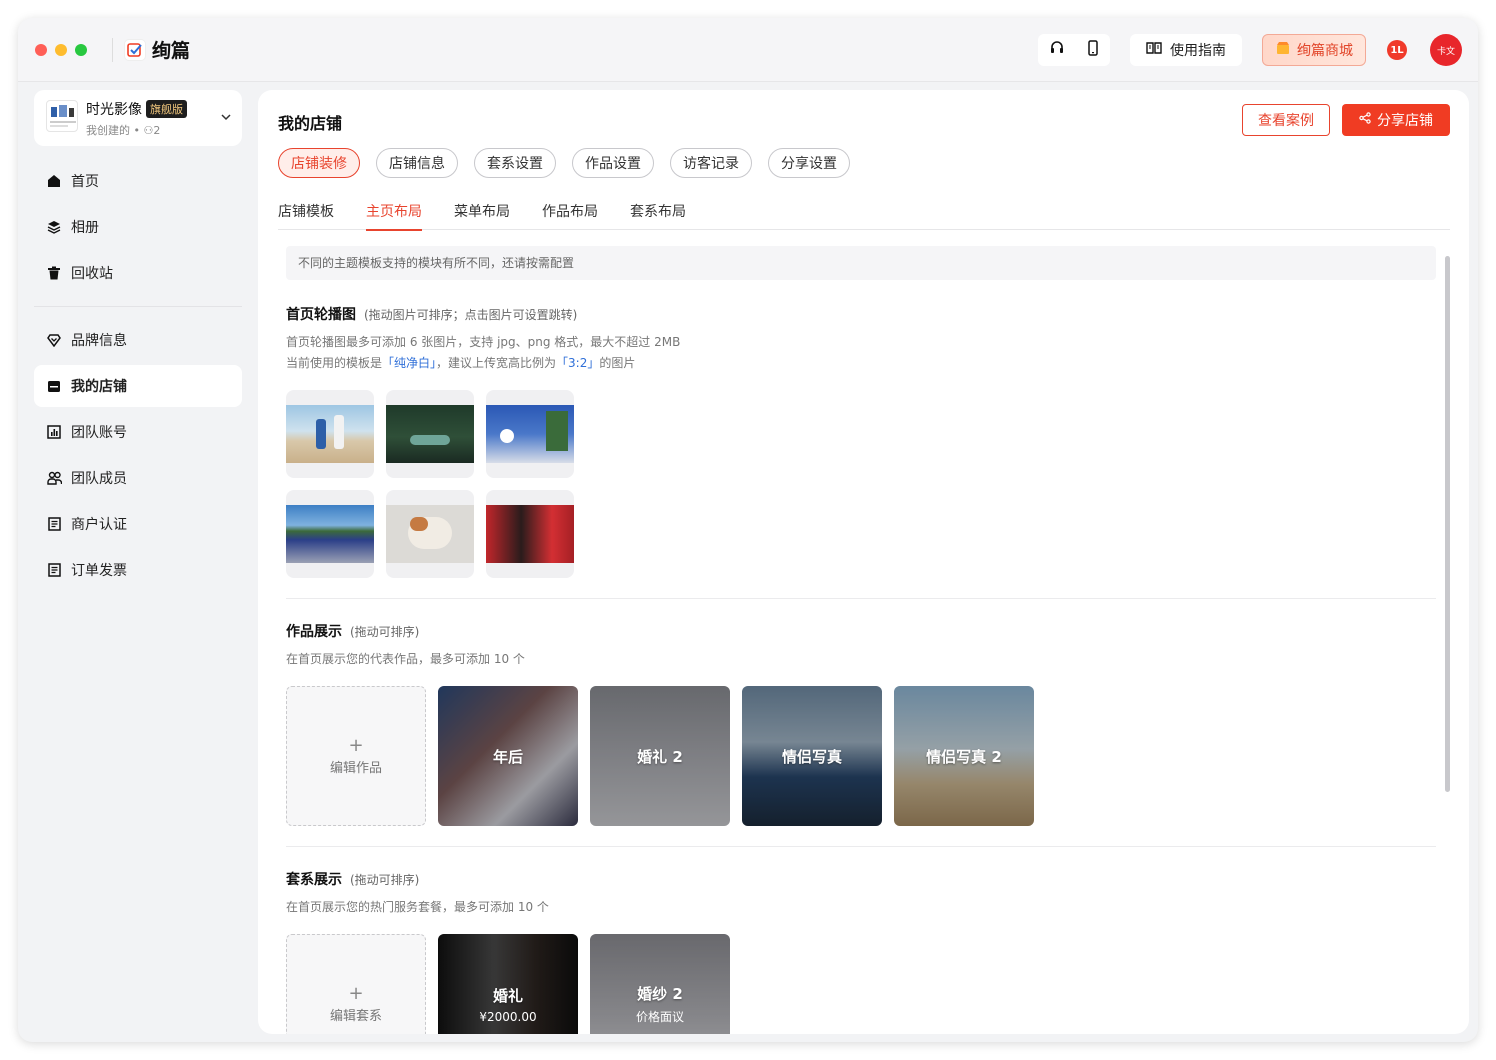 Image resolution: width=1496 pixels, height=1060 pixels. Describe the element at coordinates (483, 342) in the screenshot. I see `banner-desc-1: 首页轮播图最多可添加 6 张图片，支持 jpg、png 格式，最大不超过 2MB` at that location.